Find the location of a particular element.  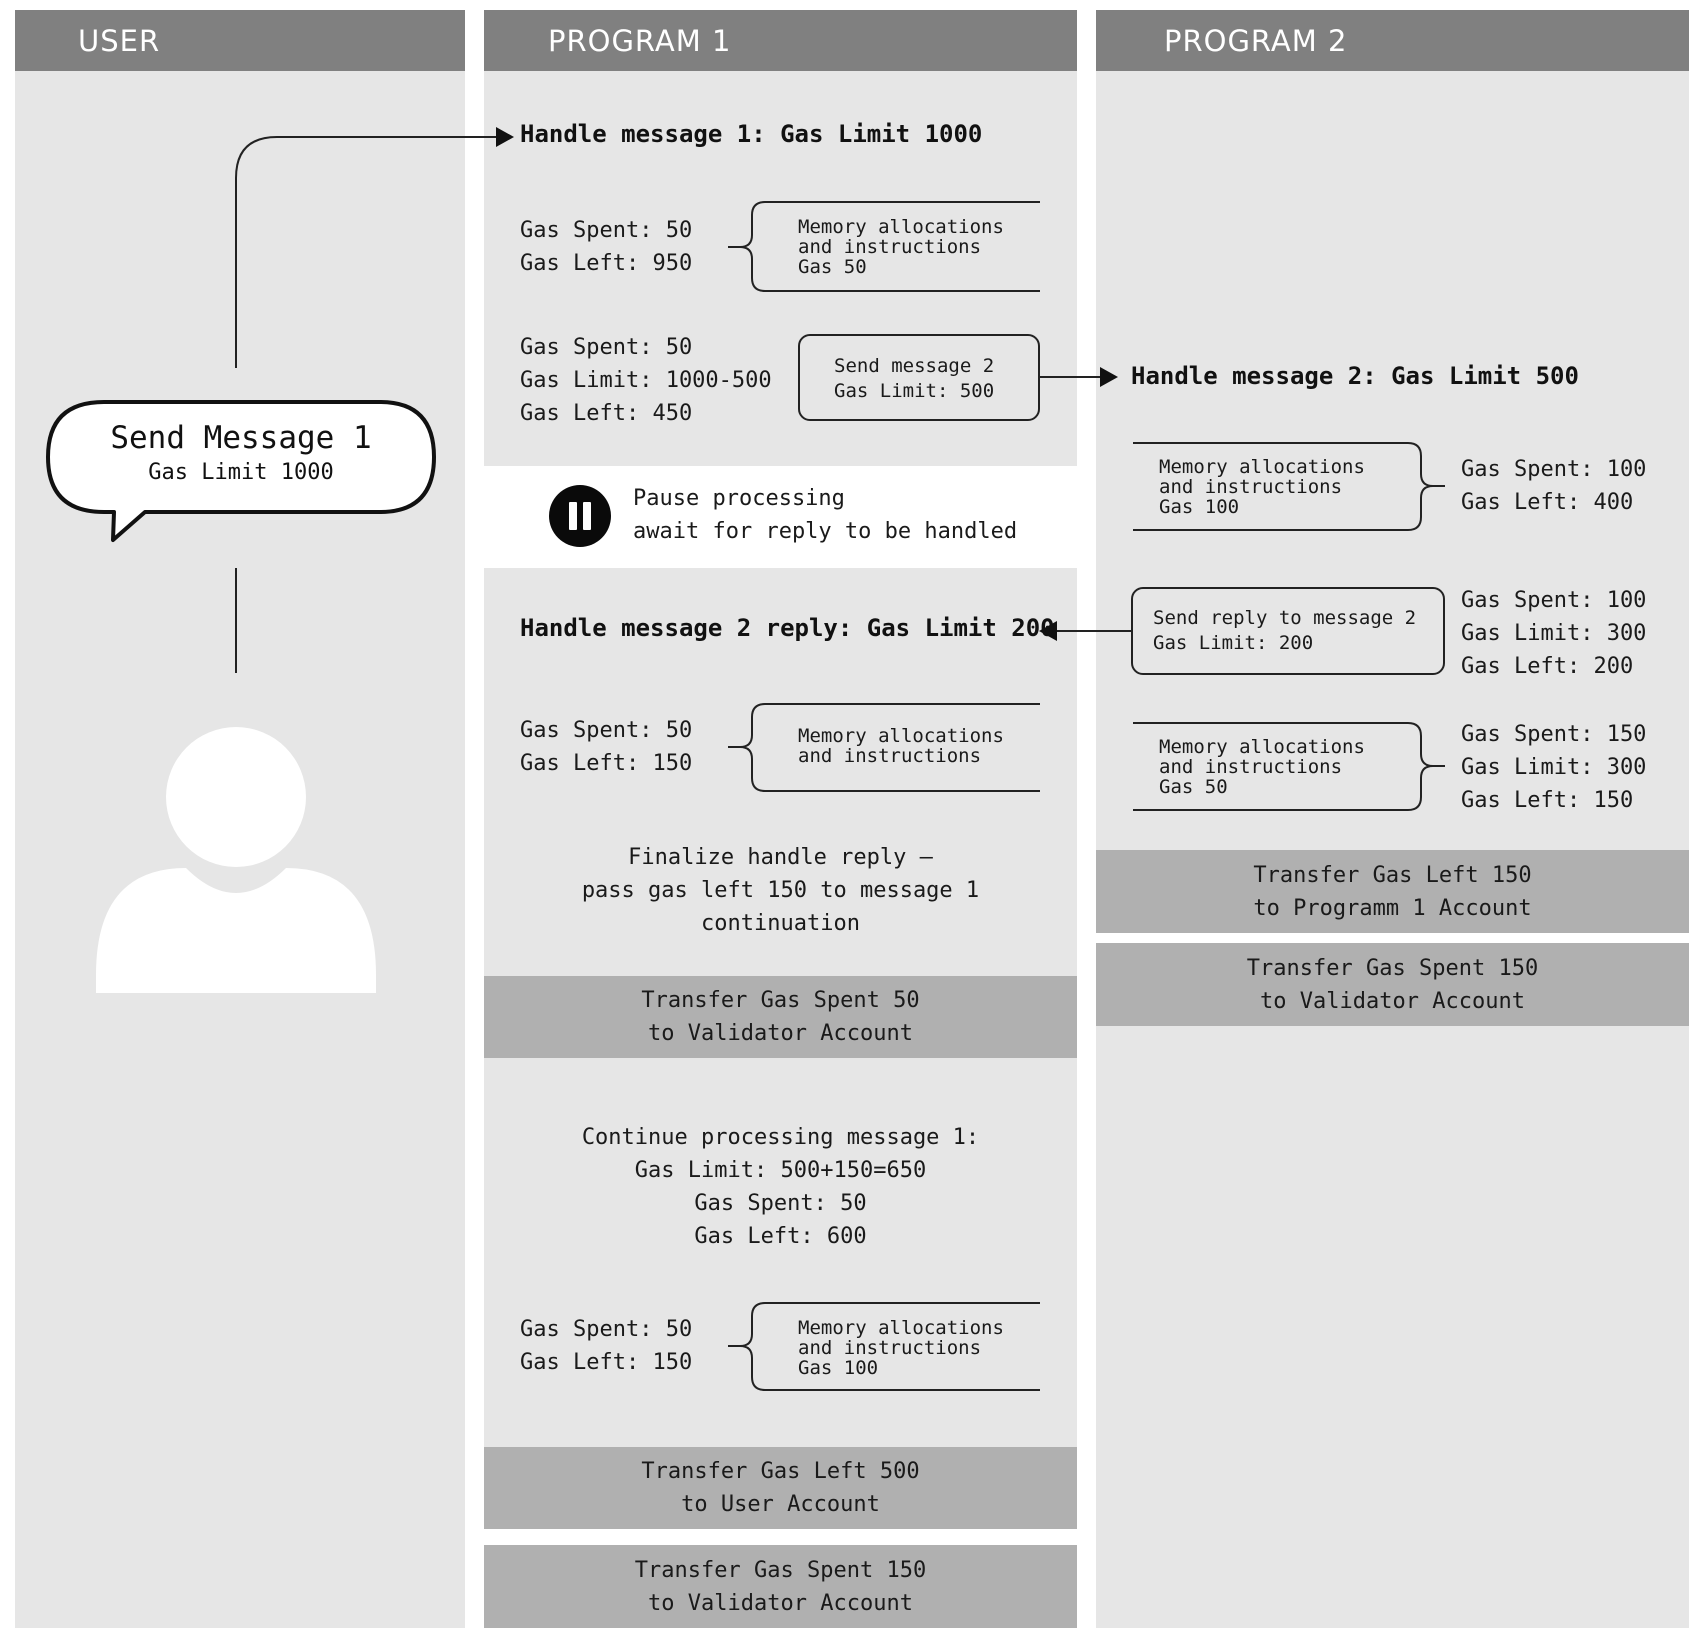

handle-message-1-title: Handle message 1: Gas Limit 1000 is located at coordinates (751, 134).